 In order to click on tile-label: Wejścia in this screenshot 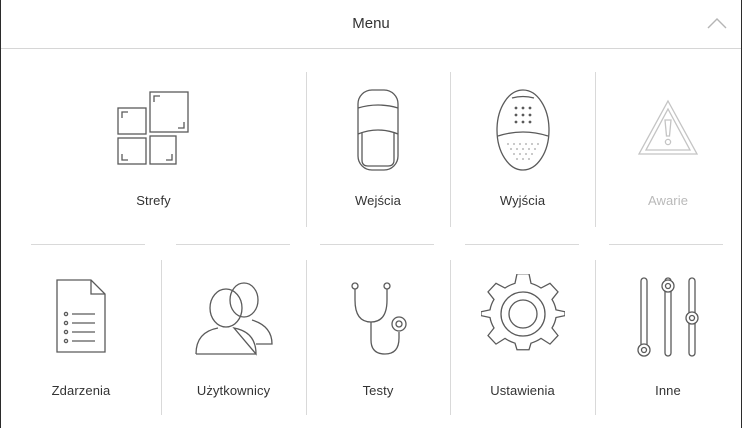, I will do `click(378, 200)`.